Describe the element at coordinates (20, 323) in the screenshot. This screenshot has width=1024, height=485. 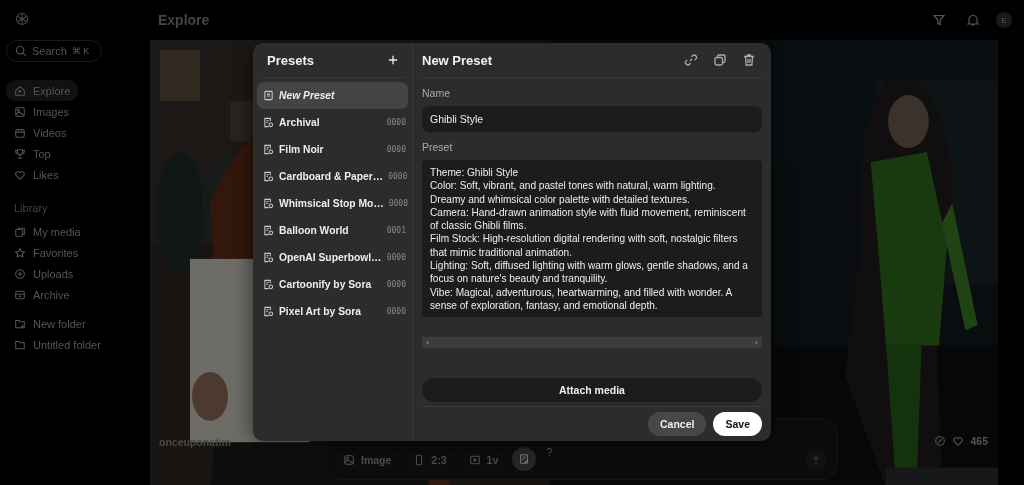
I see `folder-plus-icon` at that location.